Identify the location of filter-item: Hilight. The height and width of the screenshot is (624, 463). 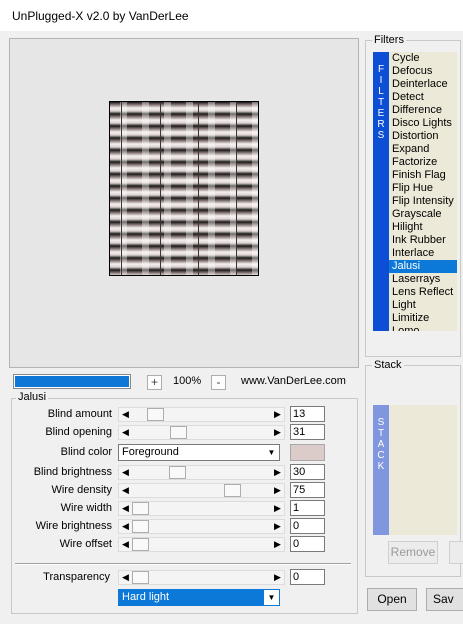
(423, 227).